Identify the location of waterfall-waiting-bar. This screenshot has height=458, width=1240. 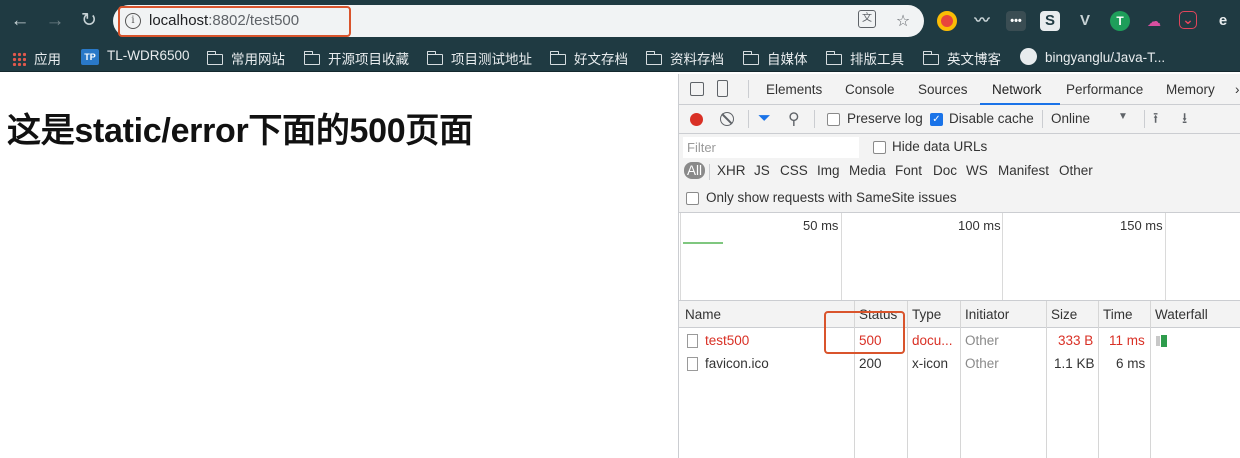
(1158, 341).